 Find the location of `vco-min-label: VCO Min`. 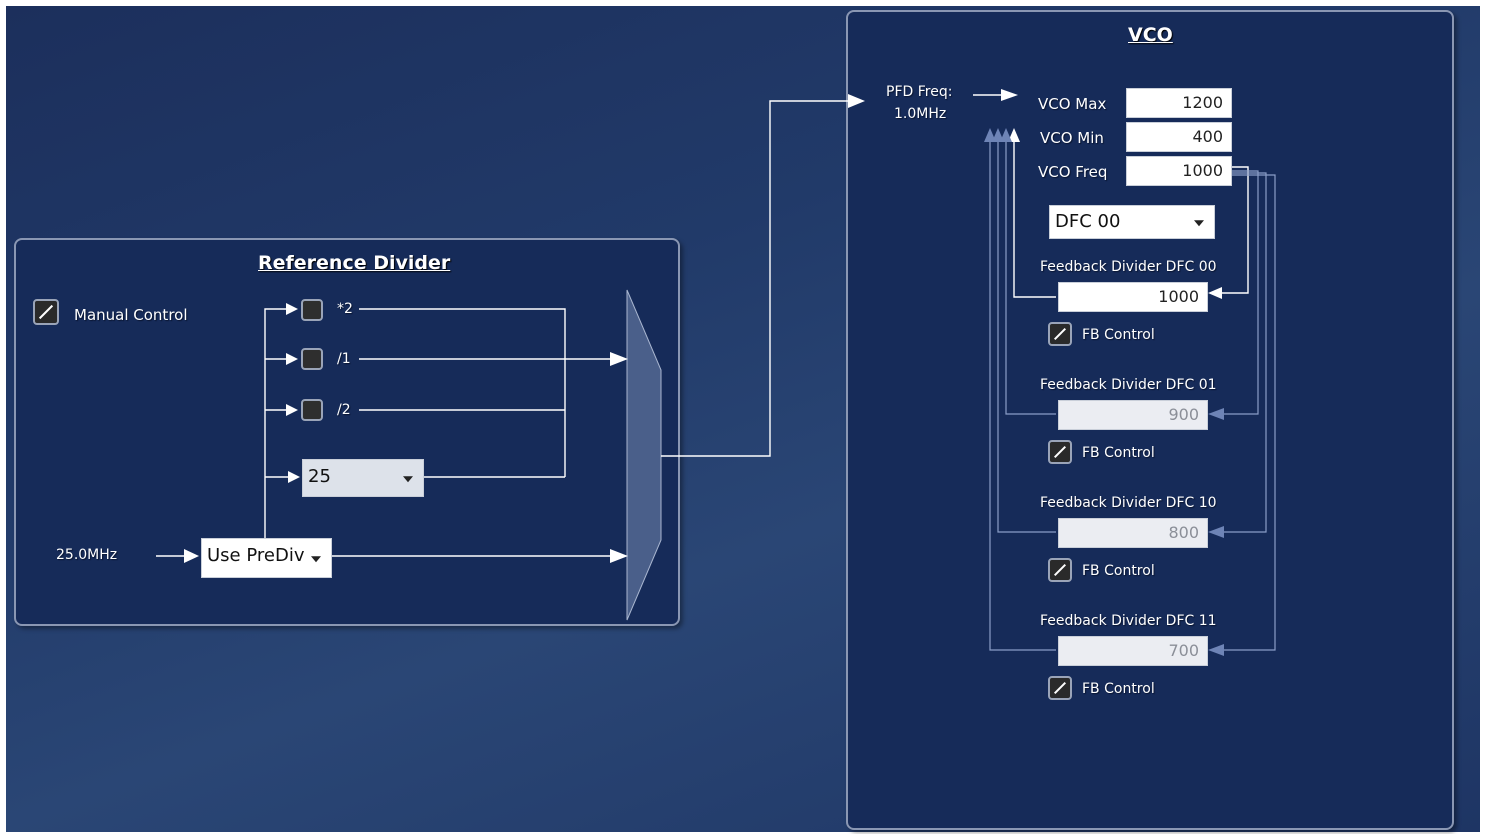

vco-min-label: VCO Min is located at coordinates (1072, 138).